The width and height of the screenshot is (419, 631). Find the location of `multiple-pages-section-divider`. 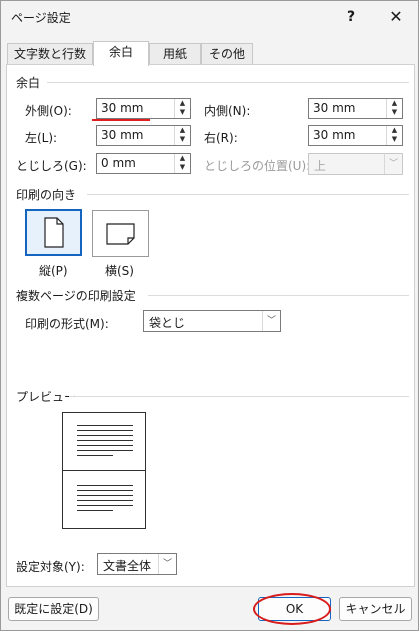

multiple-pages-section-divider is located at coordinates (278, 295).